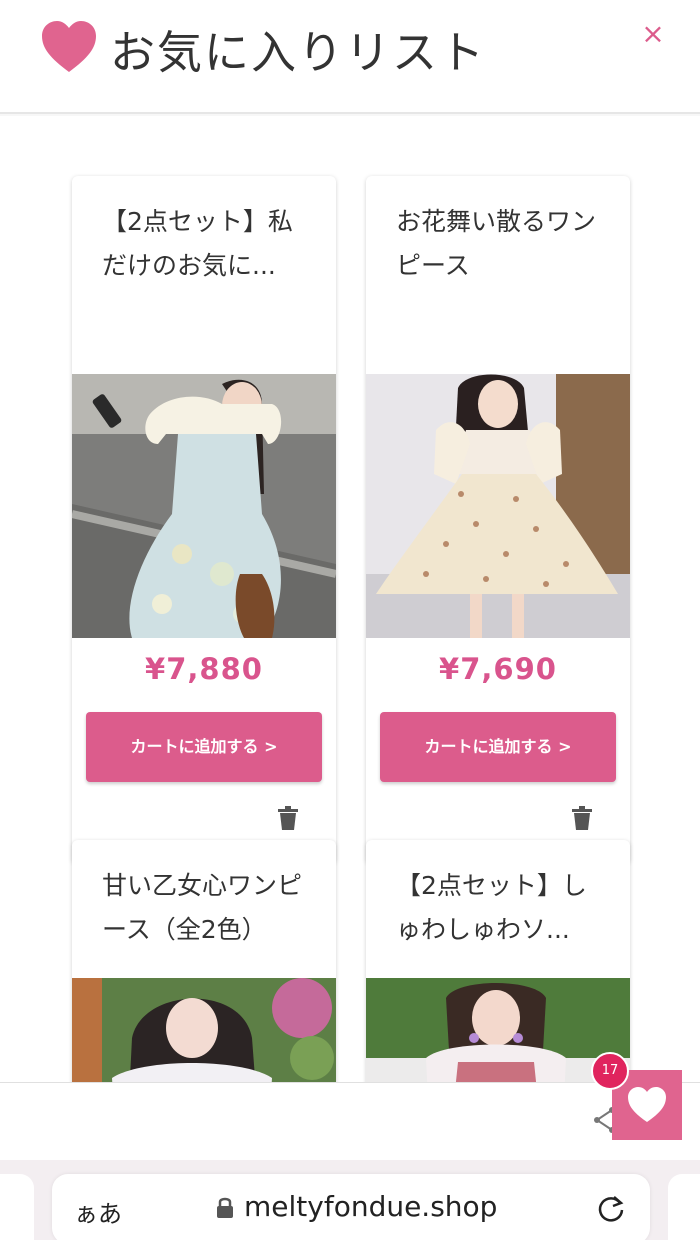  What do you see at coordinates (653, 34) in the screenshot?
I see `close-icon: ×` at bounding box center [653, 34].